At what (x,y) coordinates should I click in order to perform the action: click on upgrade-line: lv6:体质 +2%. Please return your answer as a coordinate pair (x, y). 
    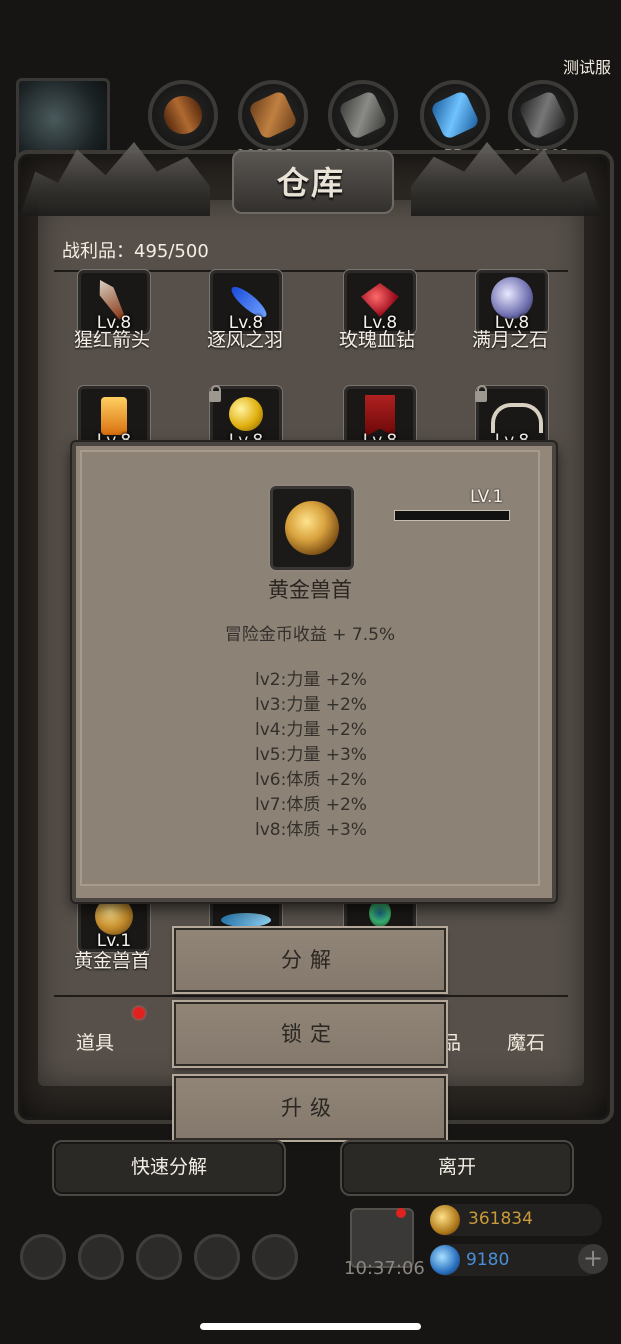
    Looking at the image, I should click on (311, 780).